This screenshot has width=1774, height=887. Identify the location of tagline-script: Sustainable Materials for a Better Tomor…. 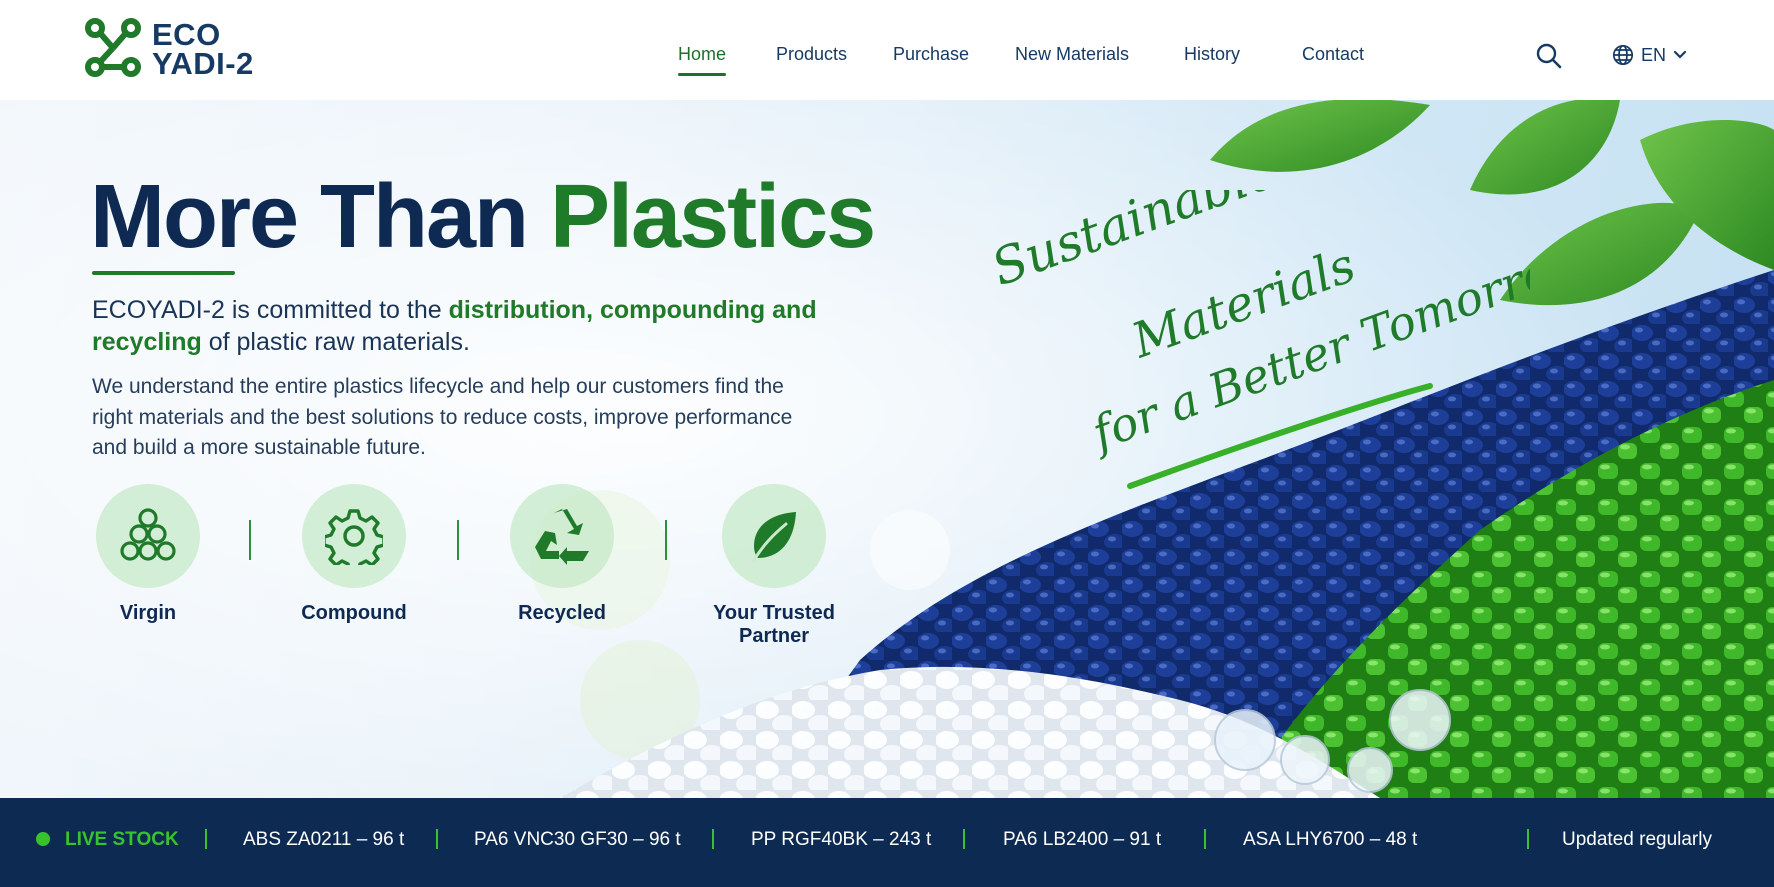
(1289, 315).